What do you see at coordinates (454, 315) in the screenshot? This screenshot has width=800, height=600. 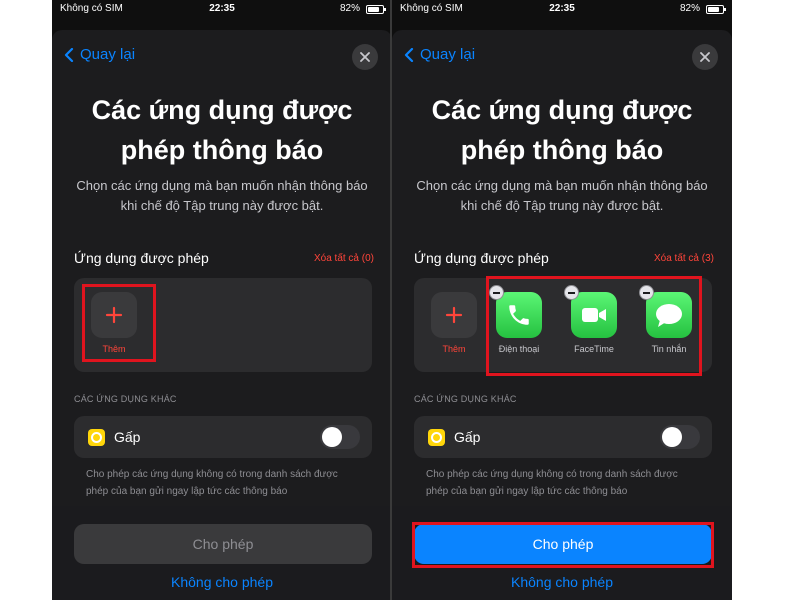 I see `plus-icon` at bounding box center [454, 315].